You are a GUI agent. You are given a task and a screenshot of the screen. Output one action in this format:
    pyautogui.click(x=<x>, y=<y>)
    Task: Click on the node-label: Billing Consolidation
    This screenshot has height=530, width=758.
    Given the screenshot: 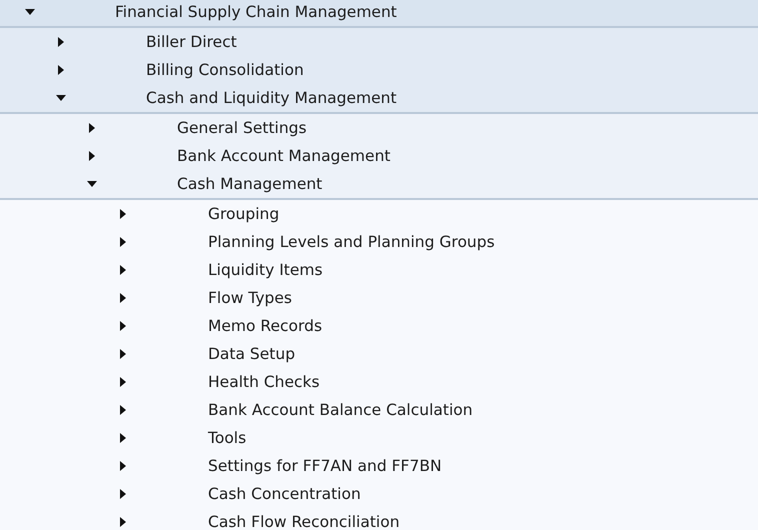 What is the action you would take?
    pyautogui.click(x=225, y=70)
    